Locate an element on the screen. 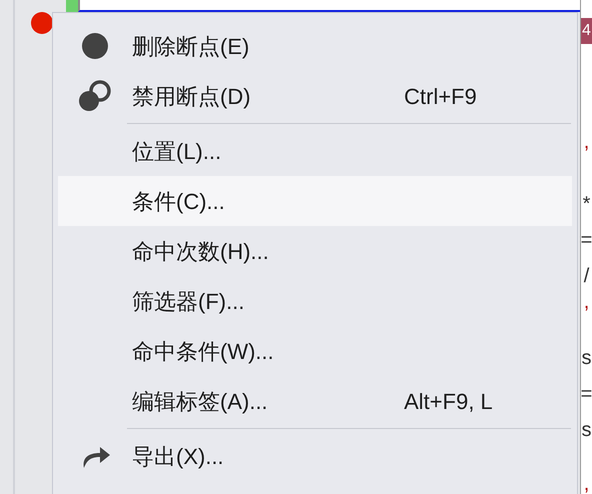 The height and width of the screenshot is (494, 592). change-indicator is located at coordinates (72, 6).